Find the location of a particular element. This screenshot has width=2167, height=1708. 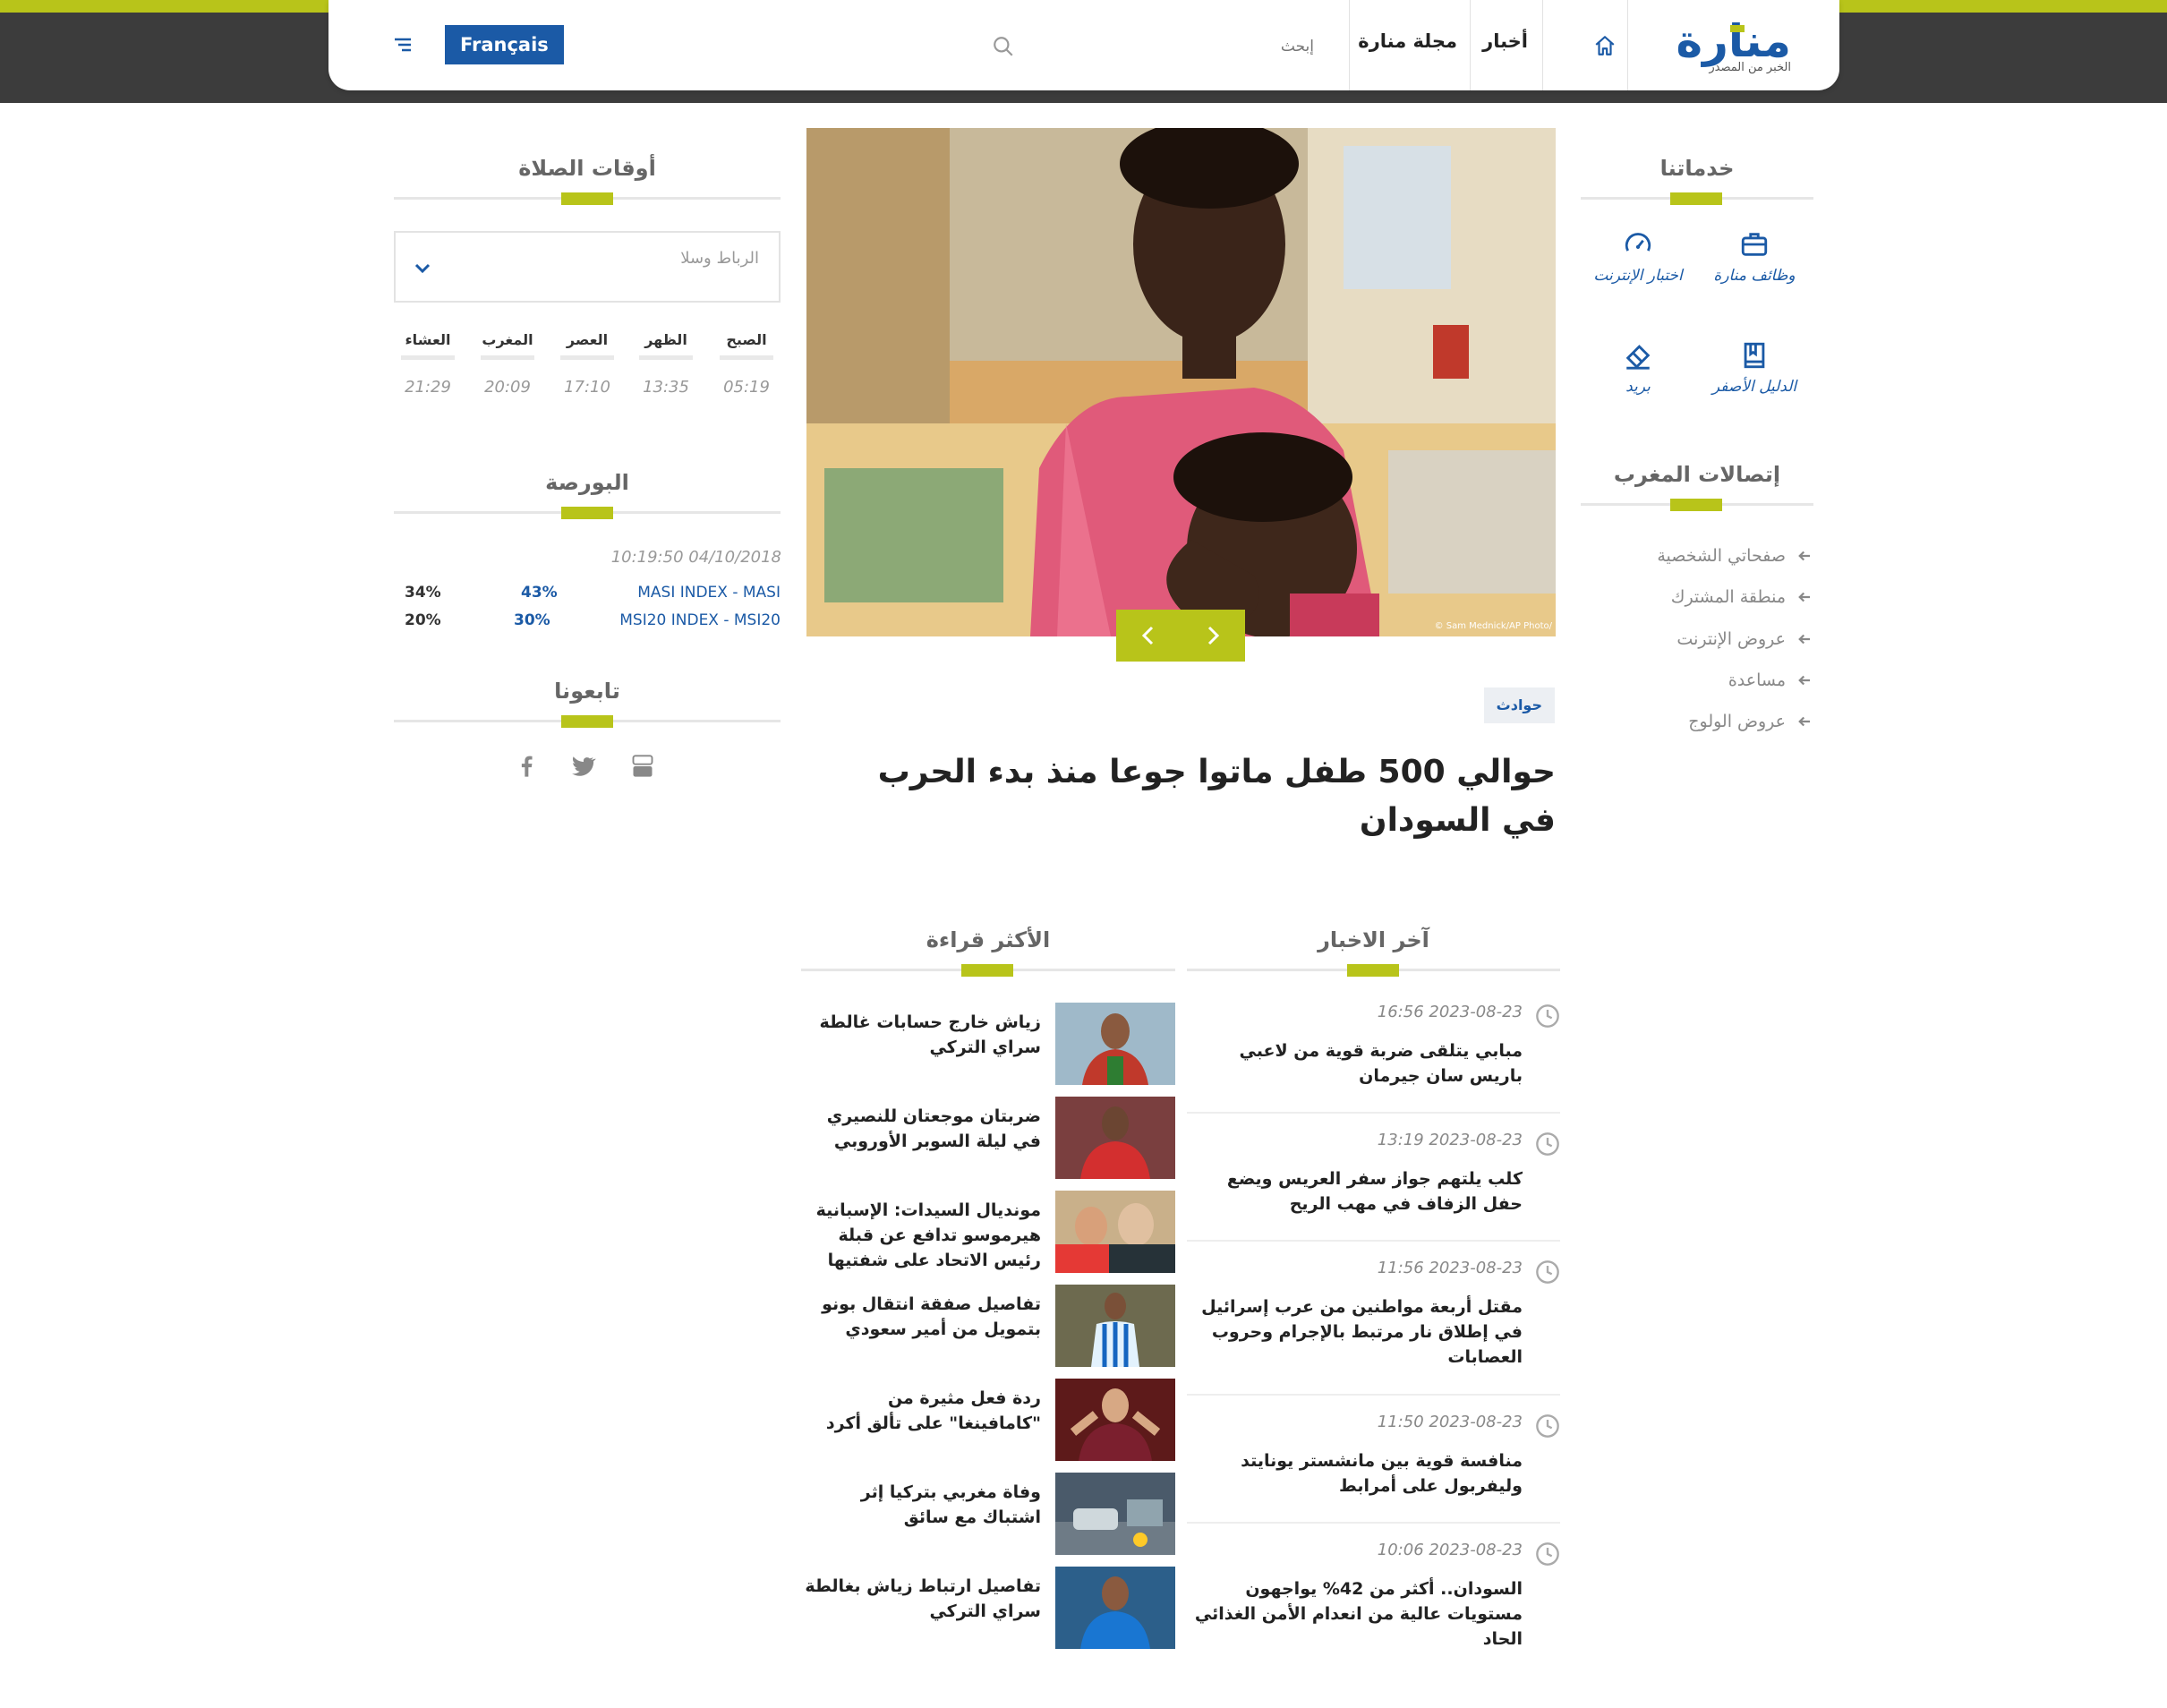

iam-link-subscriber-area: منطقة المشترك is located at coordinates (1742, 597).